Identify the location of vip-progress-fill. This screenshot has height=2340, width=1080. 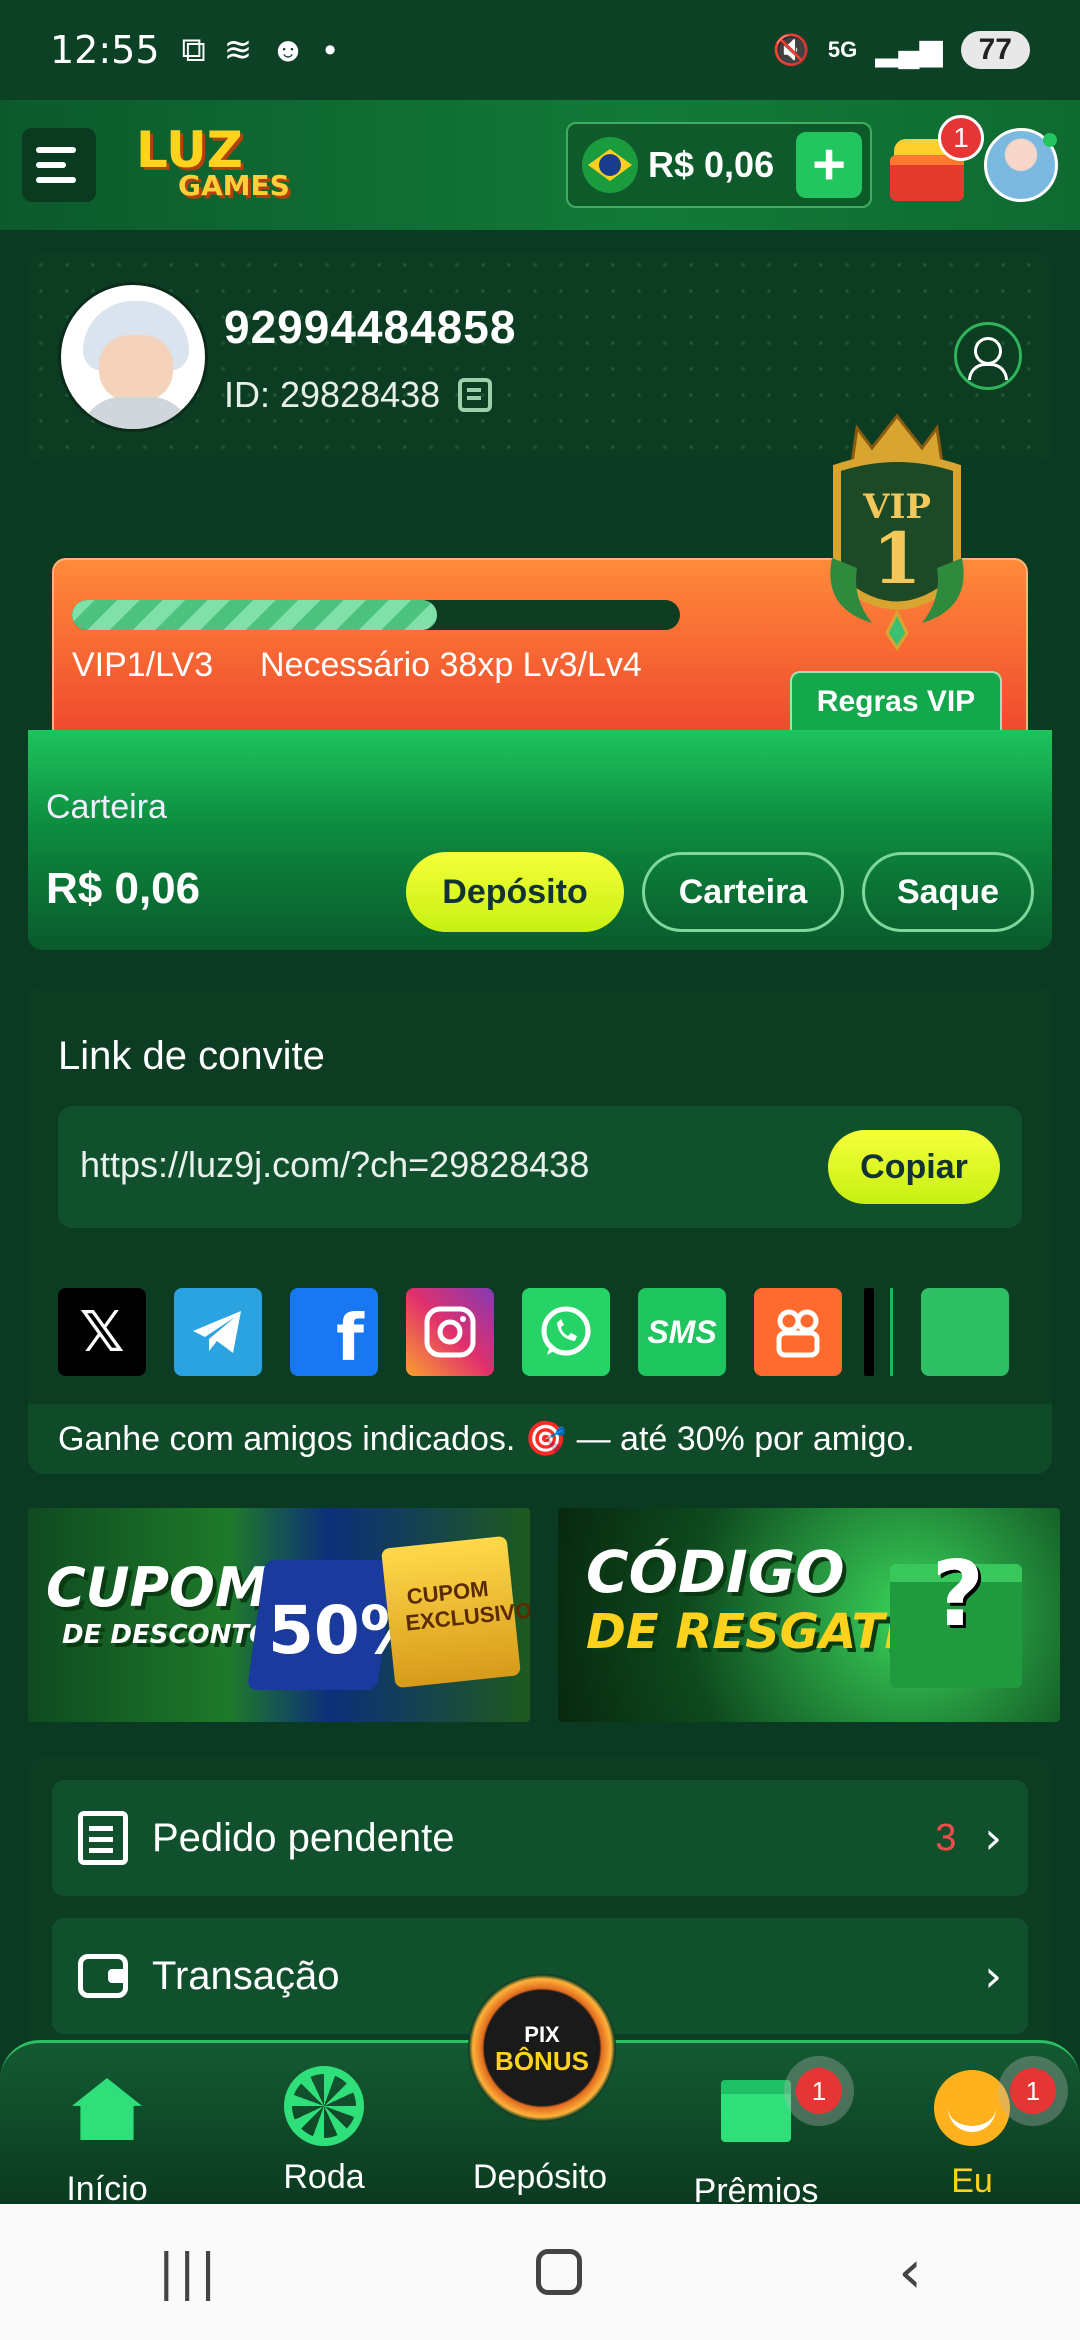
(254, 615).